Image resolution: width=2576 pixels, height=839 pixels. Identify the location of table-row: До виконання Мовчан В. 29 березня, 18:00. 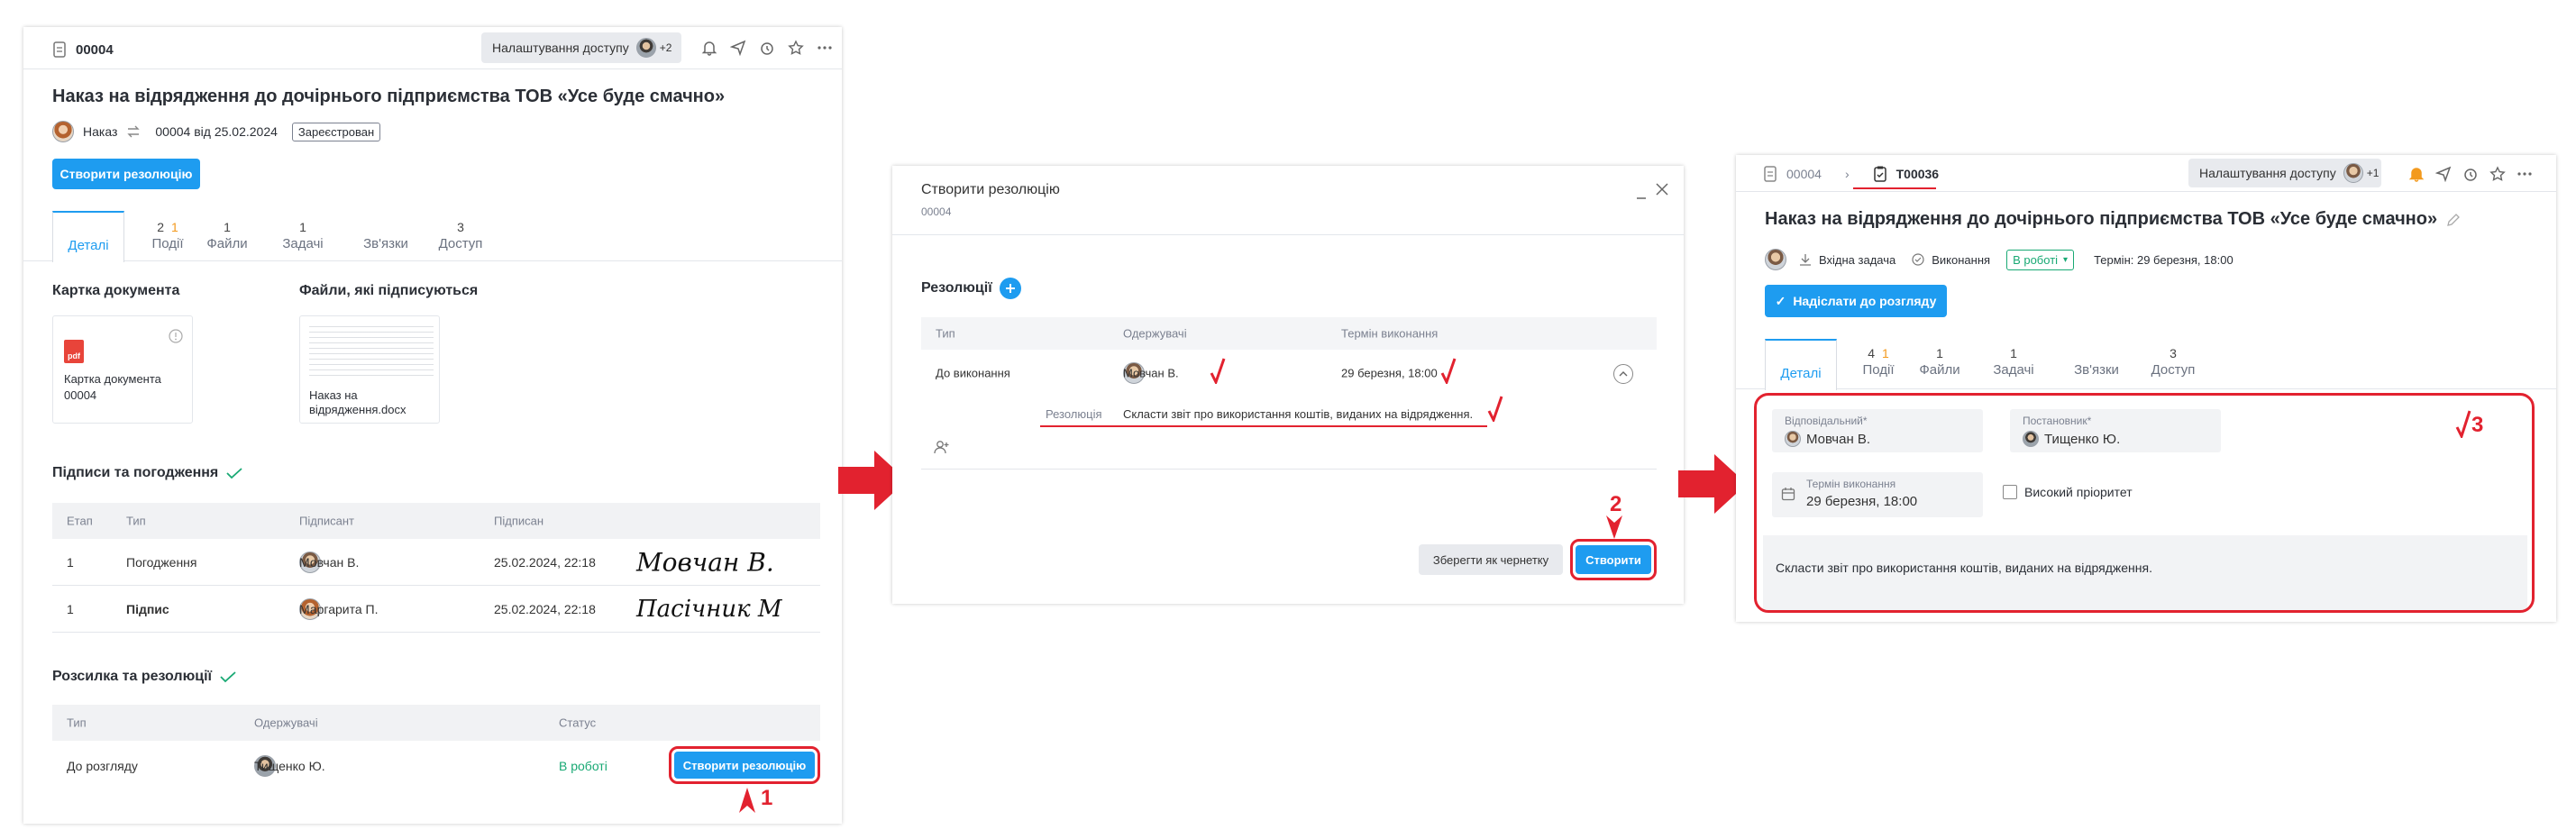
(1289, 373).